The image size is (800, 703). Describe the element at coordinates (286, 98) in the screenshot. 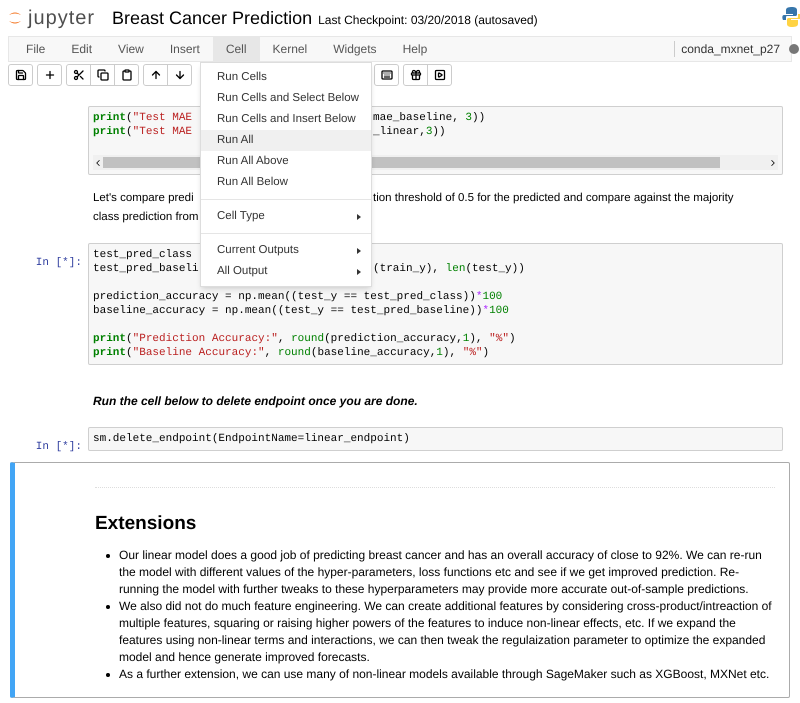

I see `dropdown-item: Run Cells and Select Below` at that location.